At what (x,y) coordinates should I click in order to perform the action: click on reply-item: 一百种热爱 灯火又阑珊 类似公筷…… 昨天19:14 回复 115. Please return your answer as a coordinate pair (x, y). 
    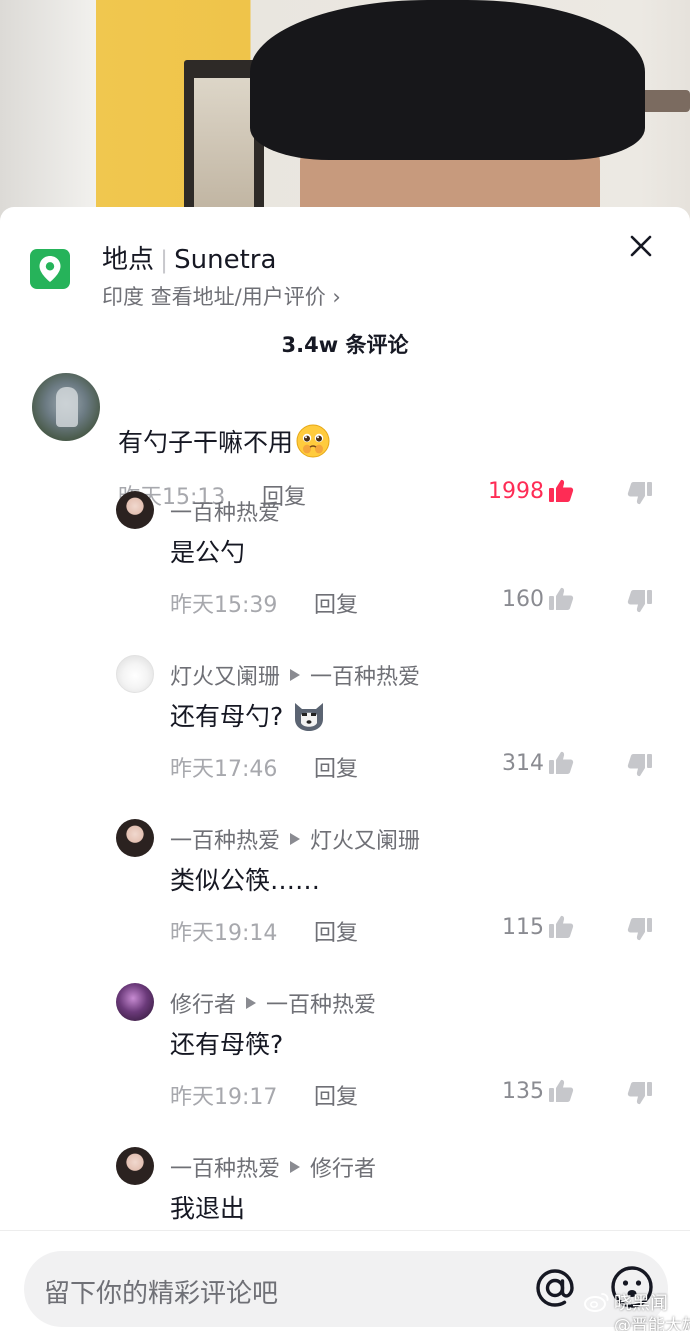
    Looking at the image, I should click on (345, 901).